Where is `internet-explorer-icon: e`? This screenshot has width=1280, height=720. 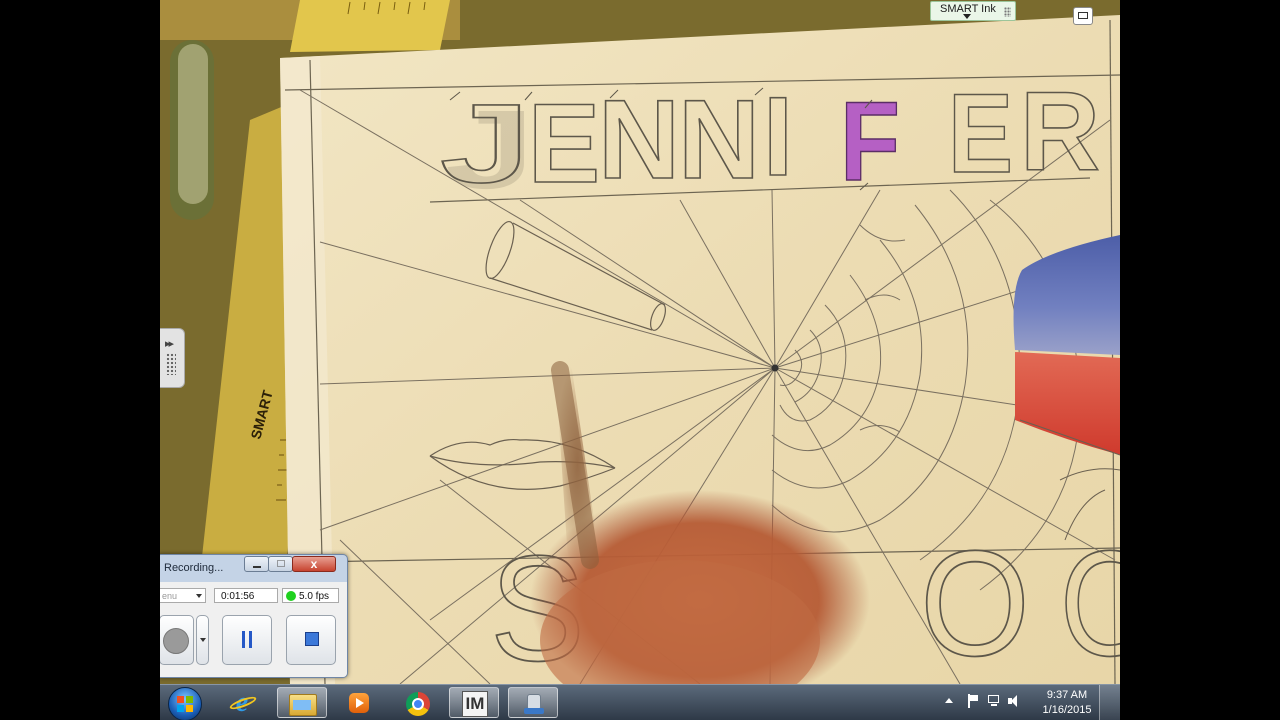
internet-explorer-icon: e is located at coordinates (242, 703).